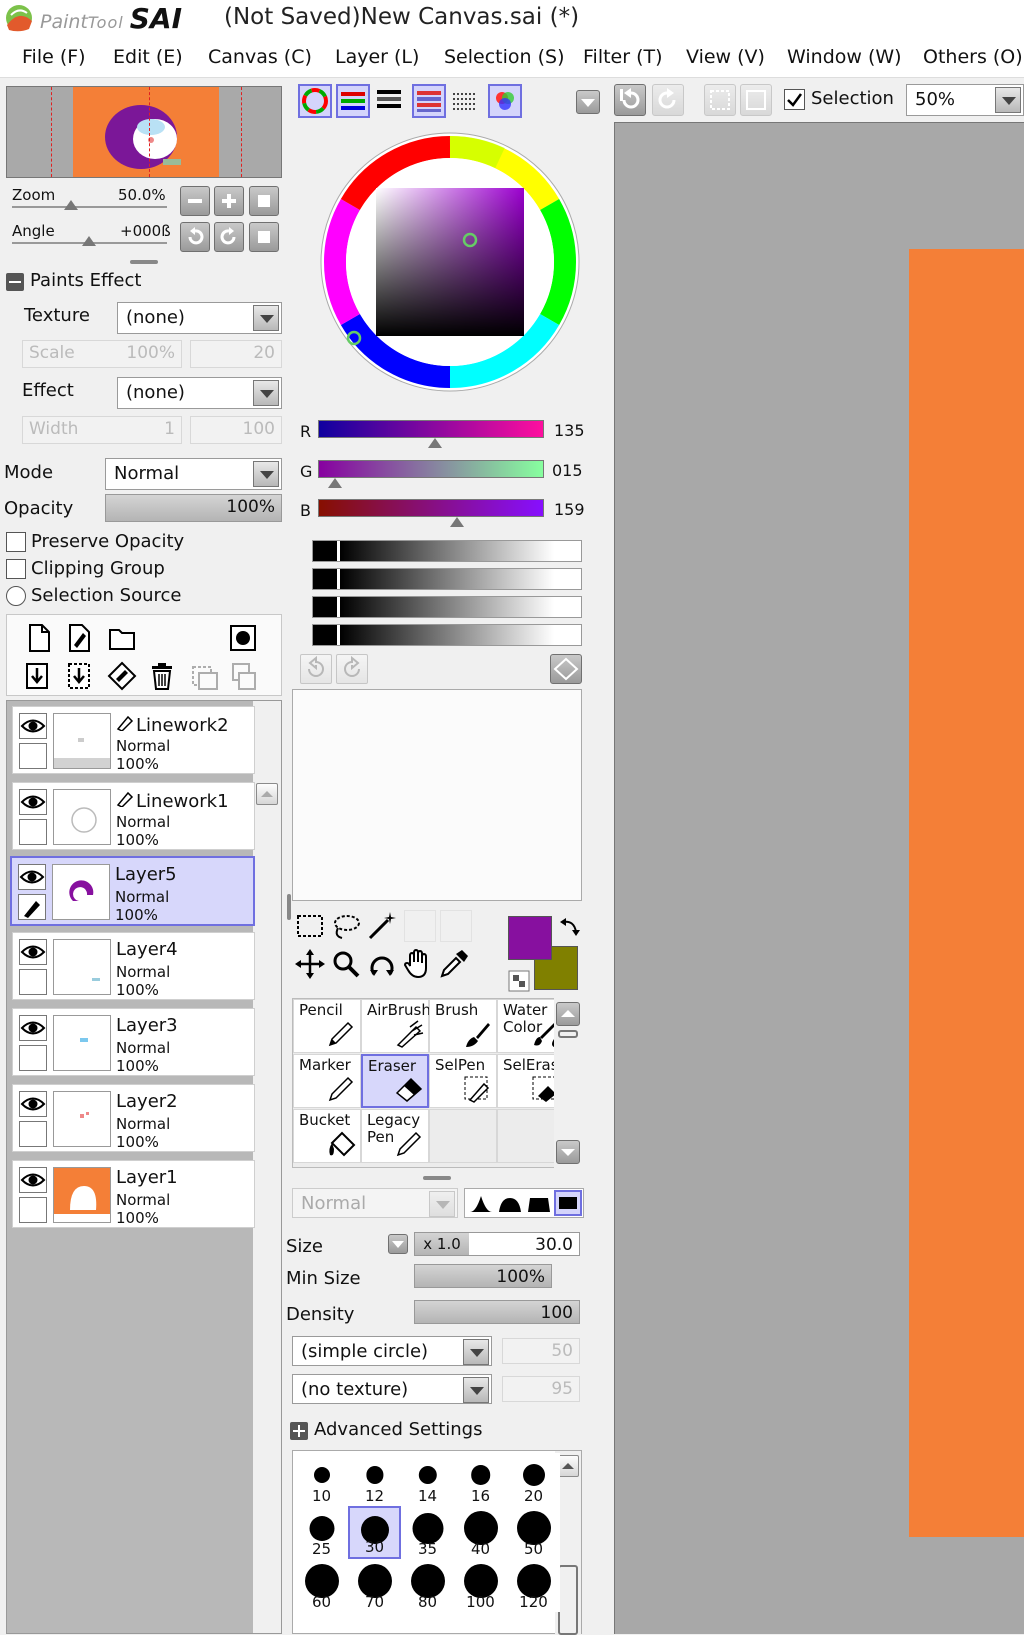 The height and width of the screenshot is (1635, 1024). Describe the element at coordinates (382, 926) in the screenshot. I see `magic-wand-icon` at that location.